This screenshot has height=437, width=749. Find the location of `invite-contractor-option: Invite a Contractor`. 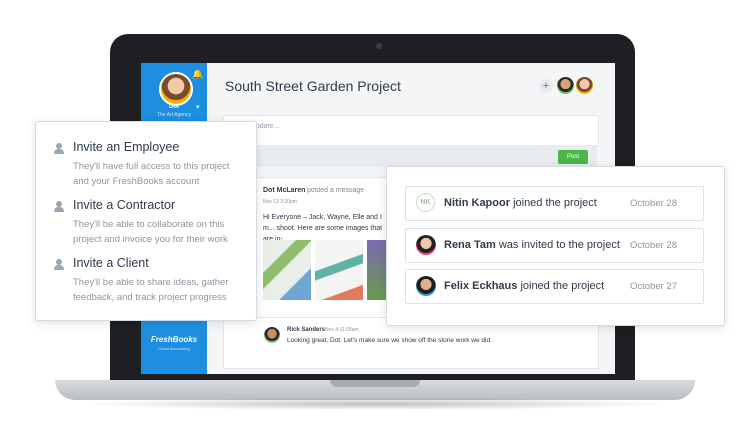

invite-contractor-option: Invite a Contractor is located at coordinates (124, 205).